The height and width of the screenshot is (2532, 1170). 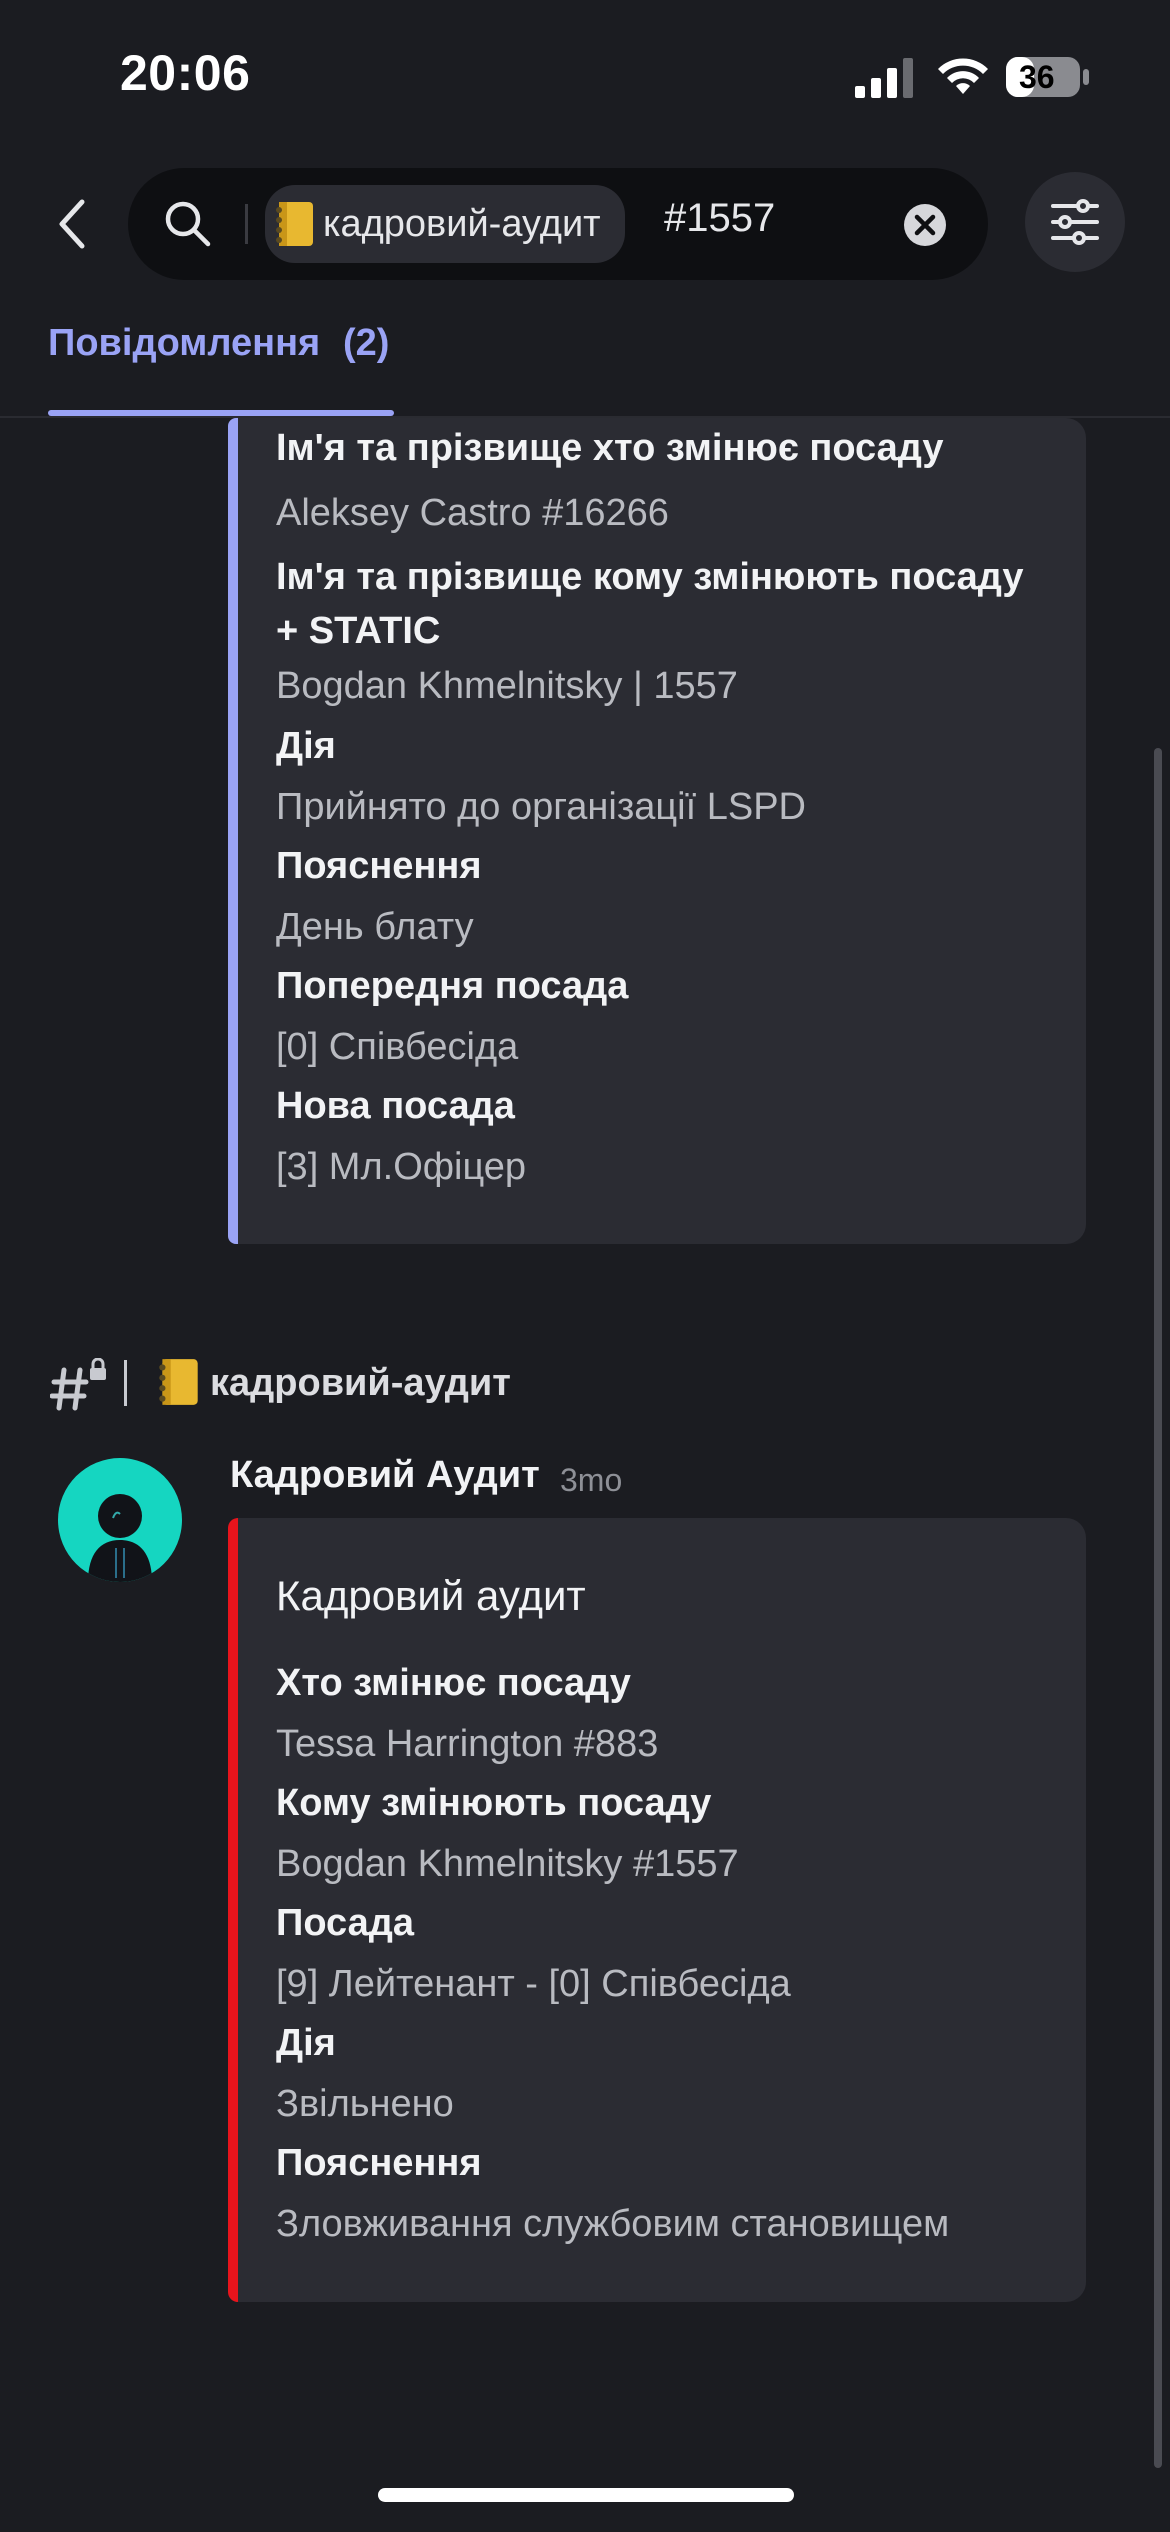 What do you see at coordinates (467, 1744) in the screenshot?
I see `embed-field-value: Tessa Harrington #883` at bounding box center [467, 1744].